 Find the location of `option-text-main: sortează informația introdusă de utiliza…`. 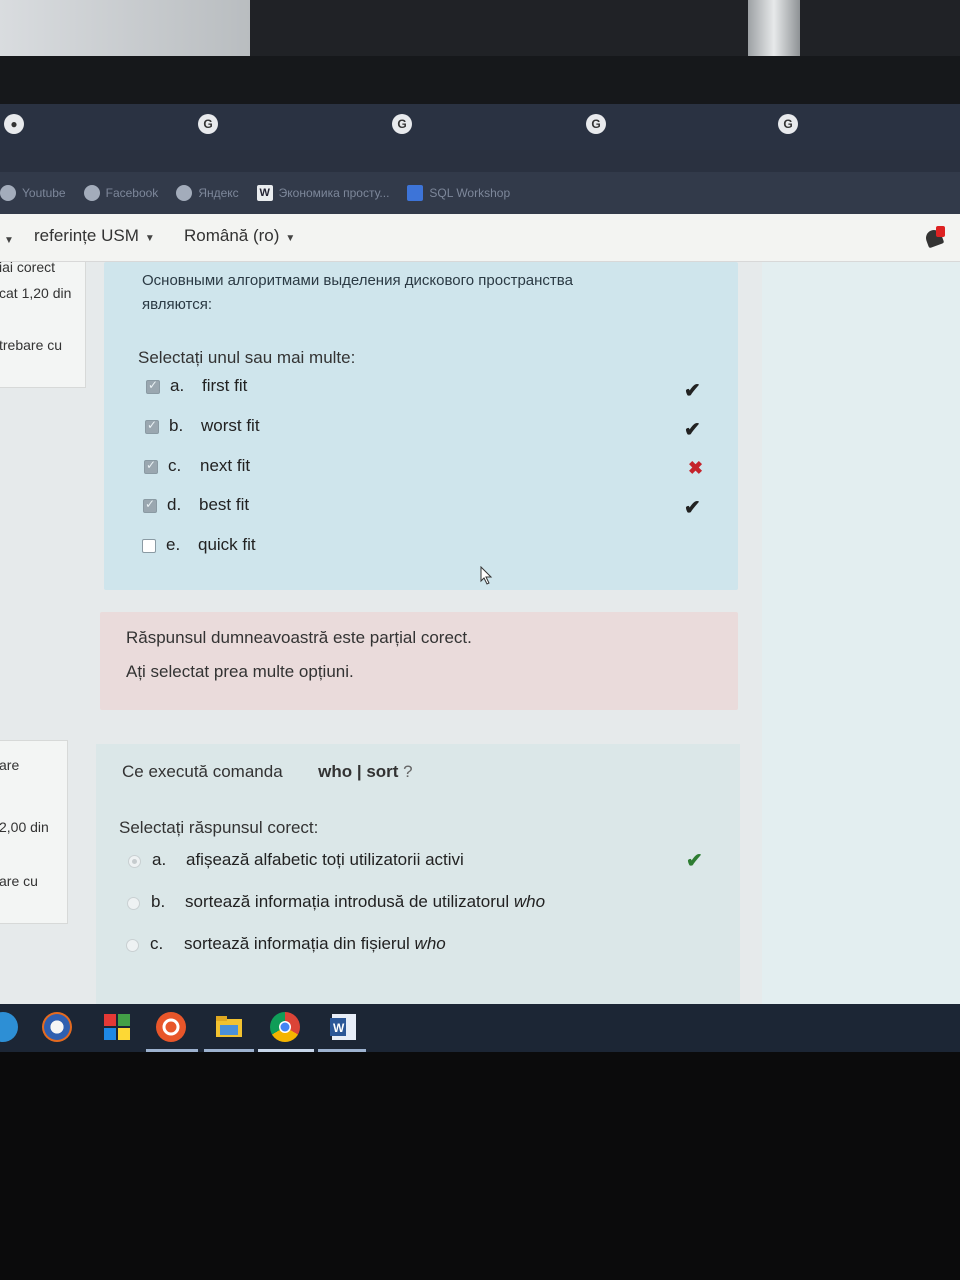

option-text-main: sortează informația introdusă de utiliza… is located at coordinates (349, 901).